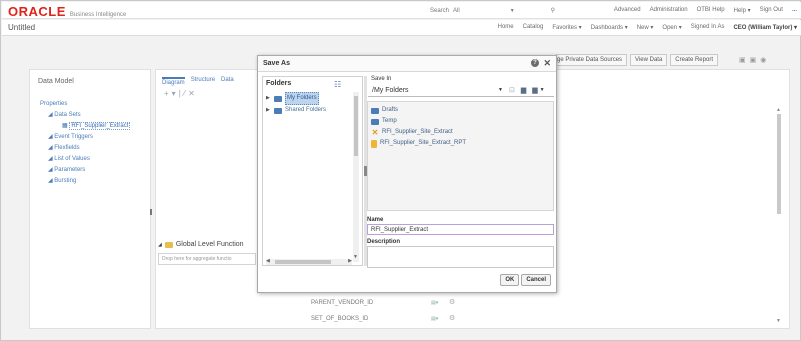  What do you see at coordinates (763, 60) in the screenshot?
I see `help-icon: ◉` at bounding box center [763, 60].